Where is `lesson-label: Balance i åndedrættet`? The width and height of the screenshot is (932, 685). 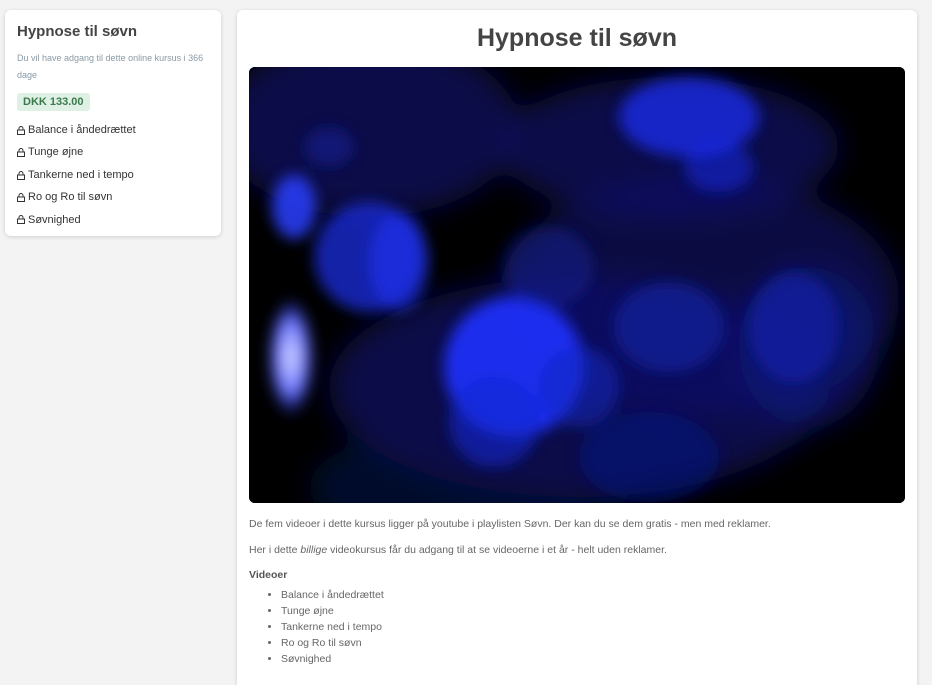
lesson-label: Balance i åndedrættet is located at coordinates (82, 130).